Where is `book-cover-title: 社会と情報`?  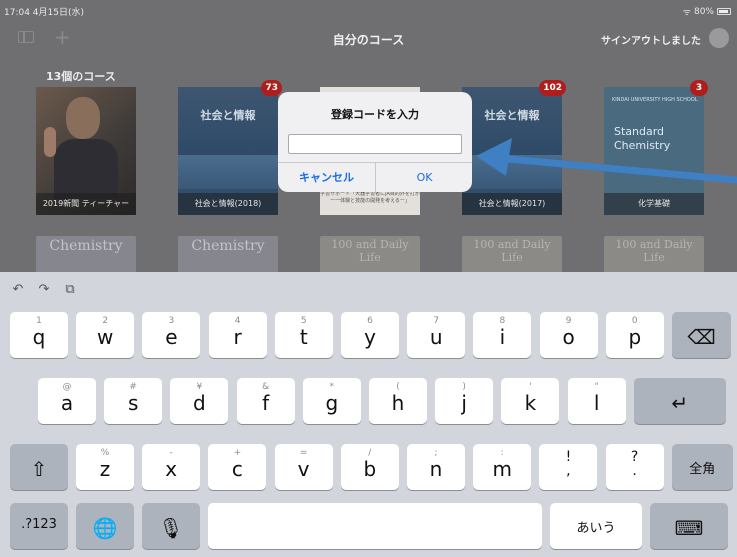
book-cover-title: 社会と情報 is located at coordinates (228, 115).